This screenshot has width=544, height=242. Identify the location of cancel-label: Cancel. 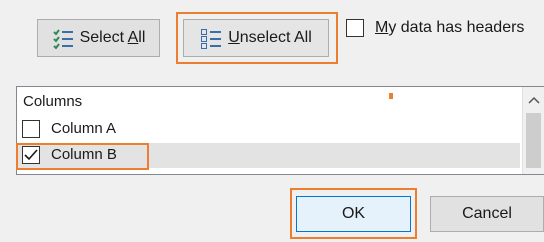
(487, 213).